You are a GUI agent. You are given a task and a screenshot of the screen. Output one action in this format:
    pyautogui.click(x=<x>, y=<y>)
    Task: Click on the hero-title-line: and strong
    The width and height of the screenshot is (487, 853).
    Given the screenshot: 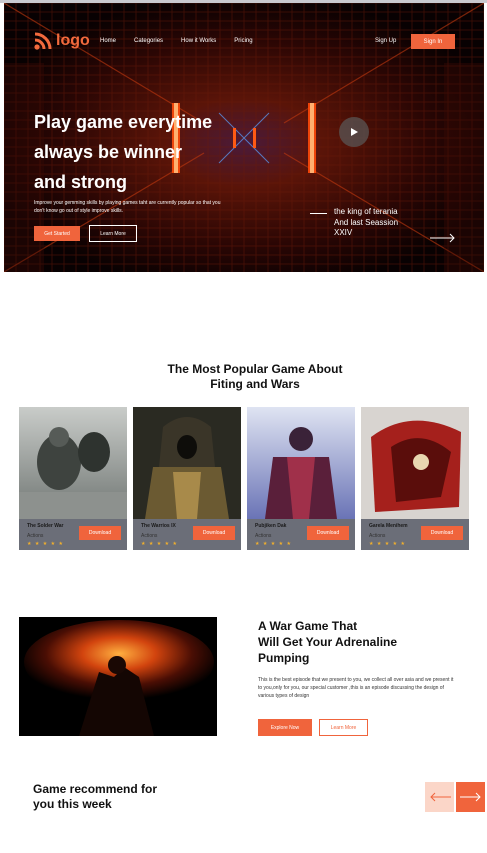 What is the action you would take?
    pyautogui.click(x=80, y=182)
    